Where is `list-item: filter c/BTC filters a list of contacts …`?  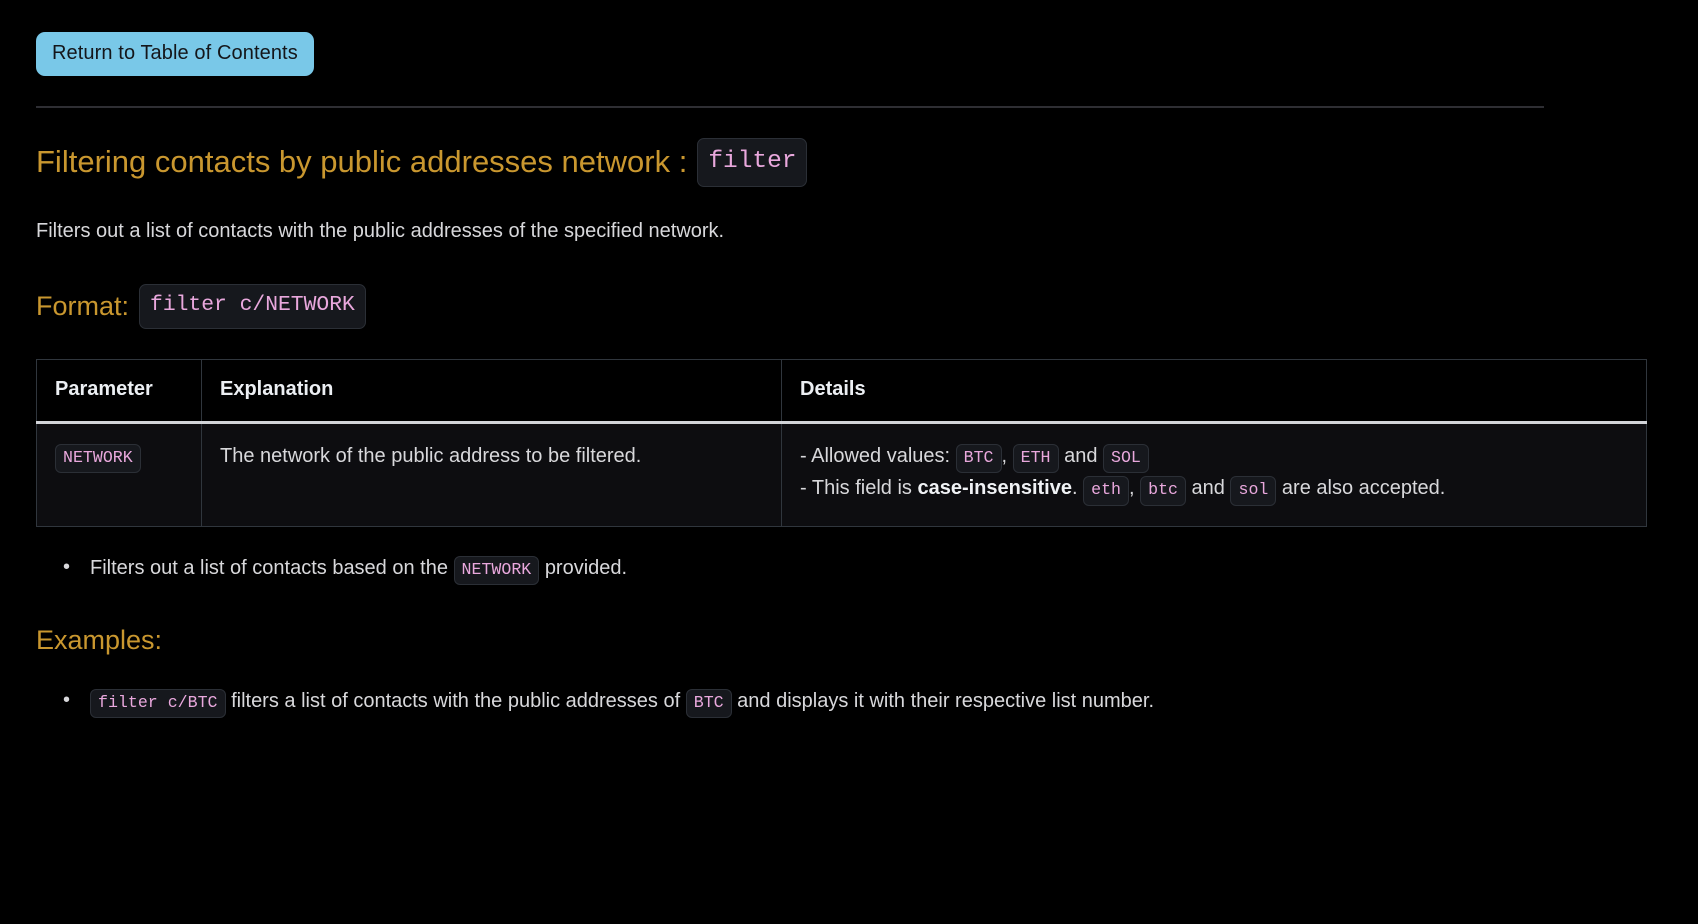 list-item: filter c/BTC filters a list of contacts … is located at coordinates (860, 702).